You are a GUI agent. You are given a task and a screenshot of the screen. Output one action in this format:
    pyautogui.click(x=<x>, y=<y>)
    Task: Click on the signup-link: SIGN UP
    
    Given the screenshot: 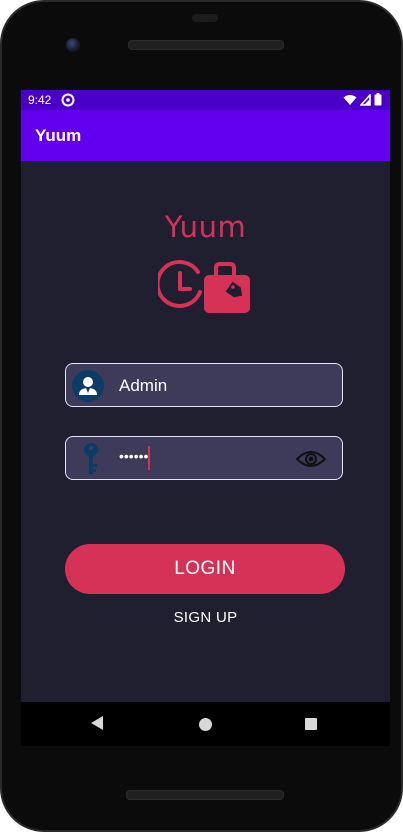 What is the action you would take?
    pyautogui.click(x=205, y=617)
    